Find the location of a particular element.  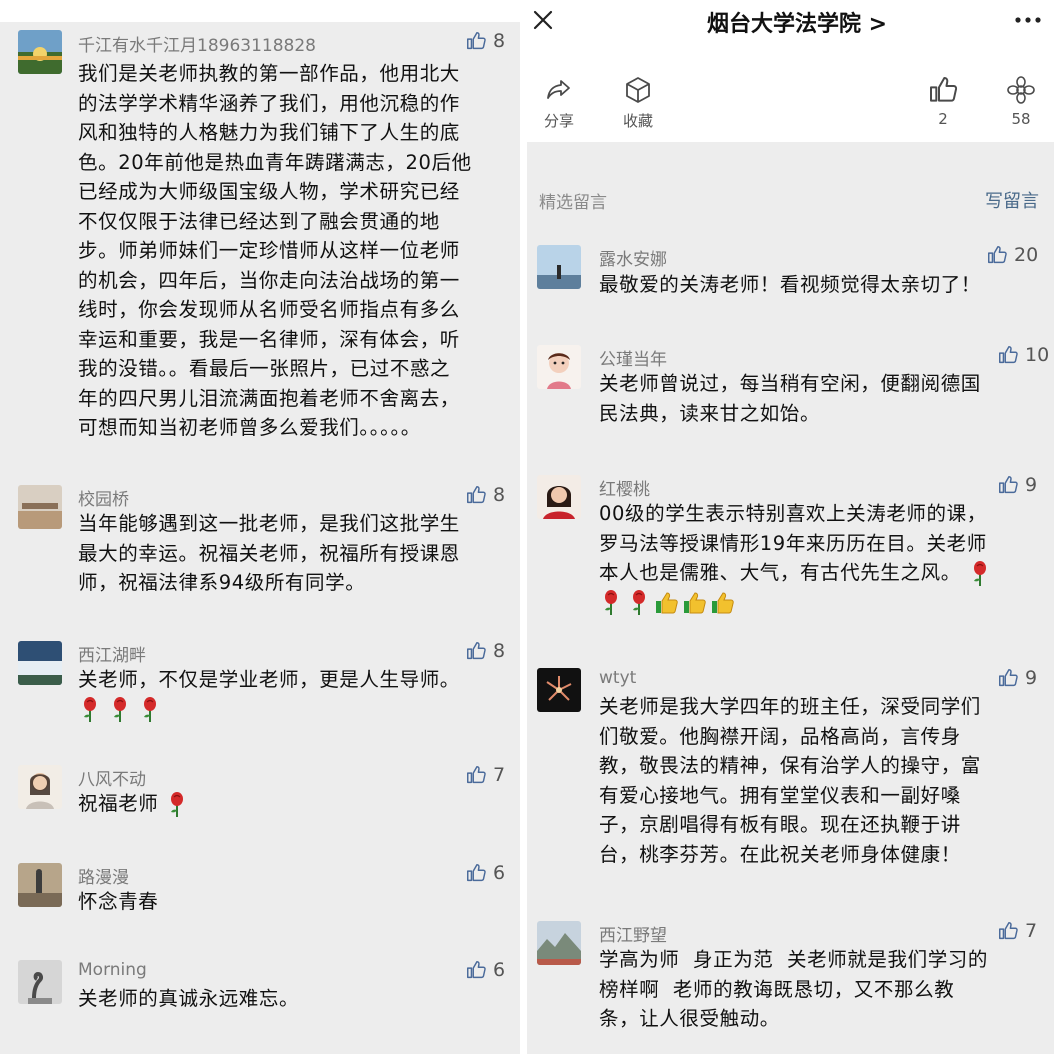

close-icon is located at coordinates (543, 20).